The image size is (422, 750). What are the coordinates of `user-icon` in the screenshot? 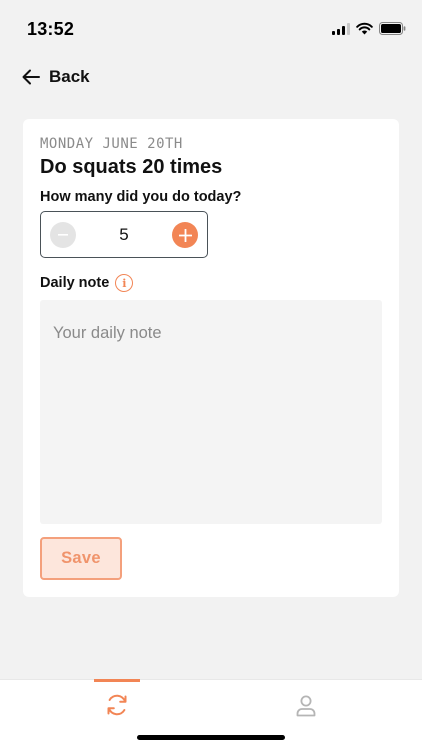 It's located at (306, 706).